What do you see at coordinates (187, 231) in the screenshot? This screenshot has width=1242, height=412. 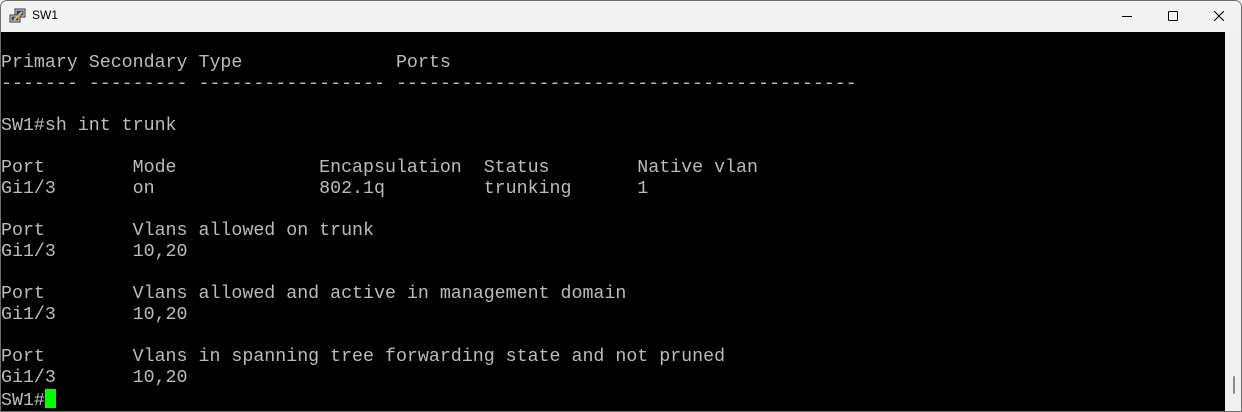 I see `terminal-line: Port Vlans allowed on trunk` at bounding box center [187, 231].